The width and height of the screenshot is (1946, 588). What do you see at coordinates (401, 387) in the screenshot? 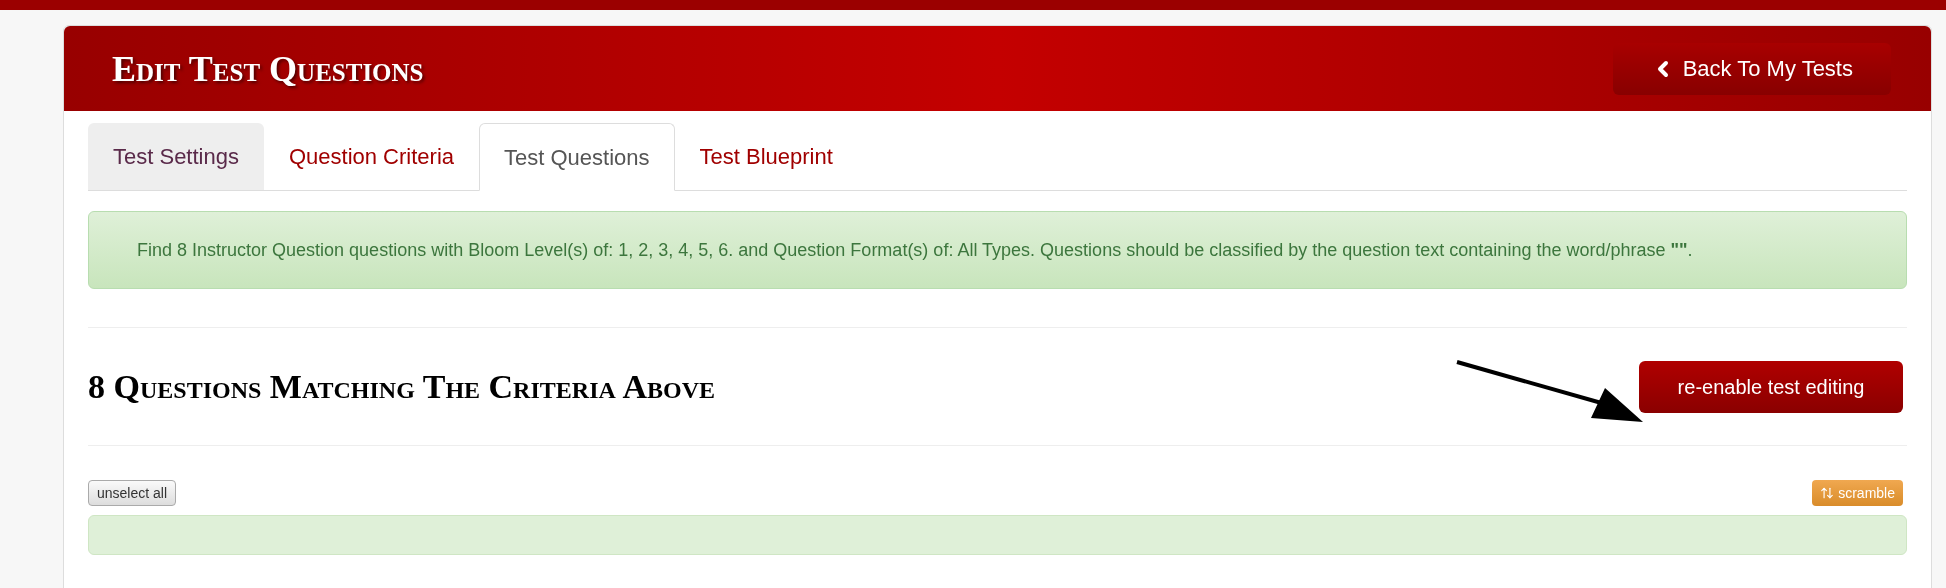
I see `results-heading: 8 Questions Matching The Criteria Above` at bounding box center [401, 387].